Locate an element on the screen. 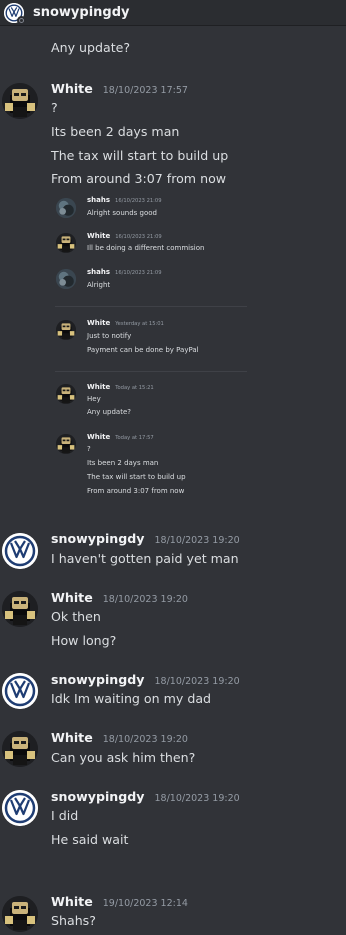 The height and width of the screenshot is (935, 346). message-header: White 19/10/2023 12:14 is located at coordinates (119, 901).